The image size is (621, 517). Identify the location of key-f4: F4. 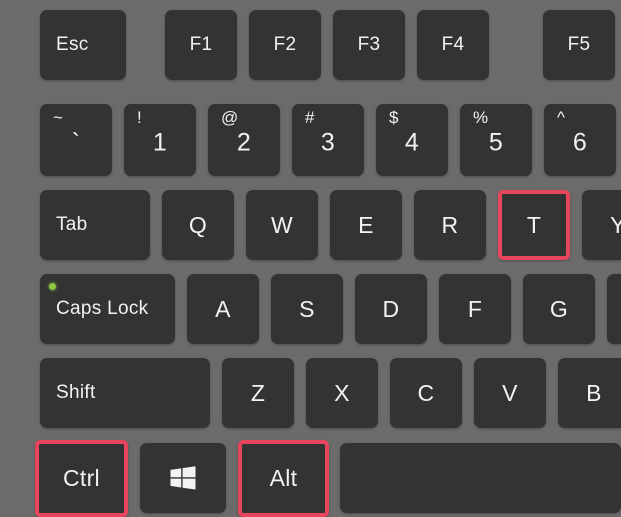
(453, 45).